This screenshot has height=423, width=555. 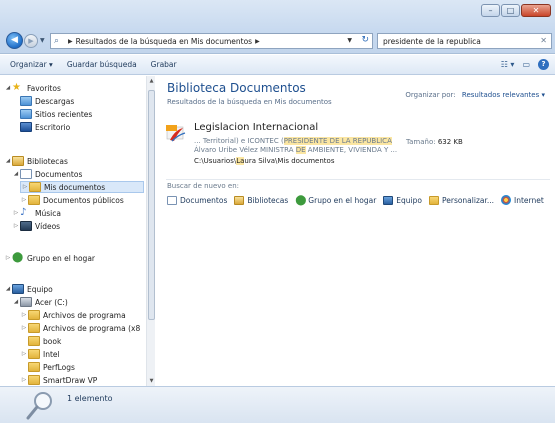 I want to click on libraries-icon, so click(x=239, y=200).